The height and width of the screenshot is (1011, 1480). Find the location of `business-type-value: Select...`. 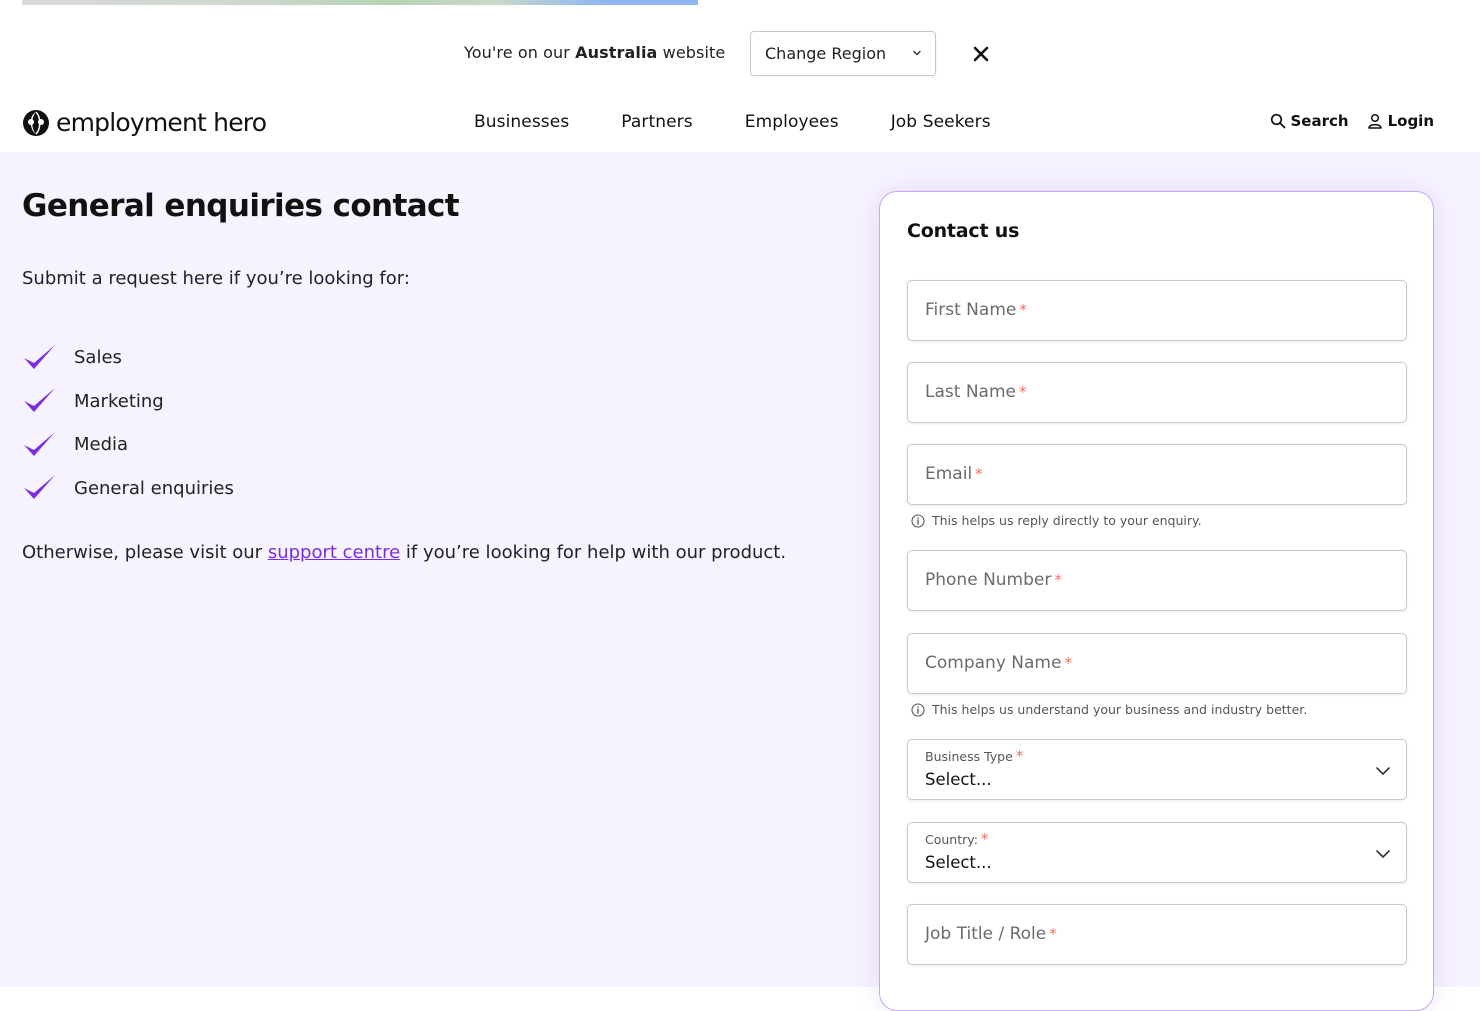

business-type-value: Select... is located at coordinates (958, 779).